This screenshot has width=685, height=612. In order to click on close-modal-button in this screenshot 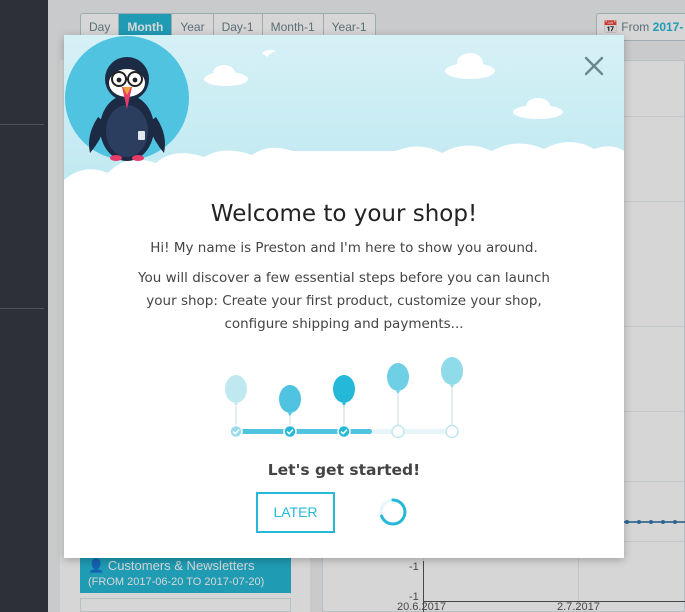, I will do `click(594, 66)`.